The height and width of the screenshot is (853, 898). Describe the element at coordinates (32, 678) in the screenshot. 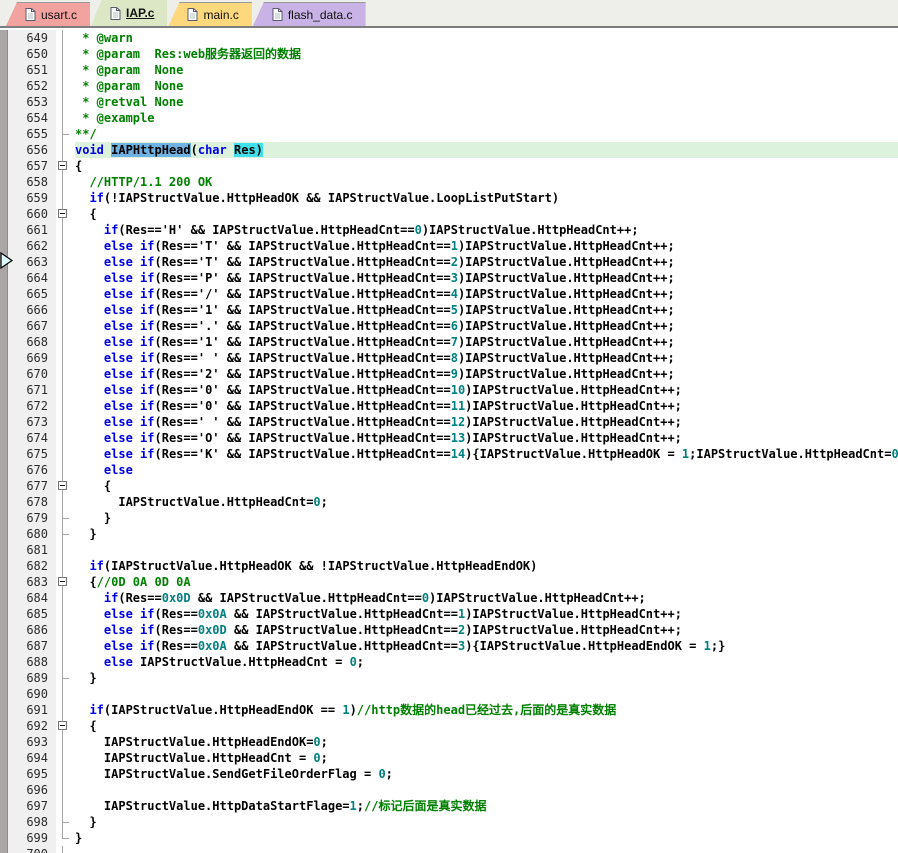

I see `line-number: 689` at that location.